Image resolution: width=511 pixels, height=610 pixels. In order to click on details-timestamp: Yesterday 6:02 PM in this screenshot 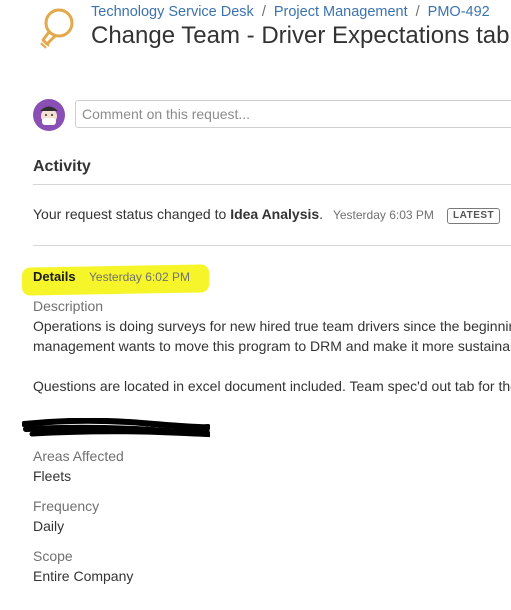, I will do `click(139, 277)`.